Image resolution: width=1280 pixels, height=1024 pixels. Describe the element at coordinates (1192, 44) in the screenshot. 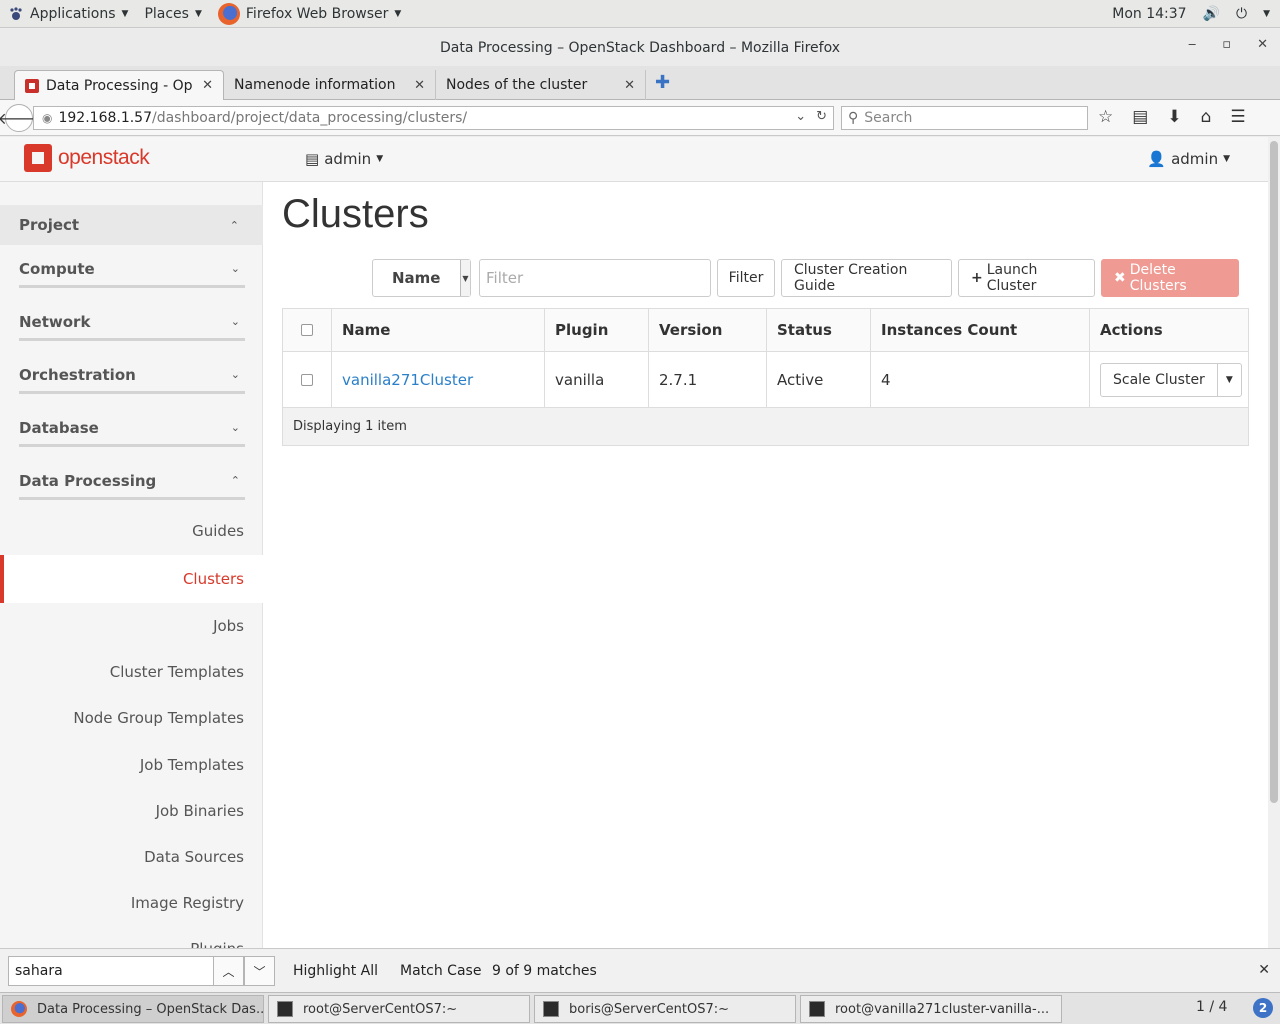

I see `minimize-icon: ‒` at that location.